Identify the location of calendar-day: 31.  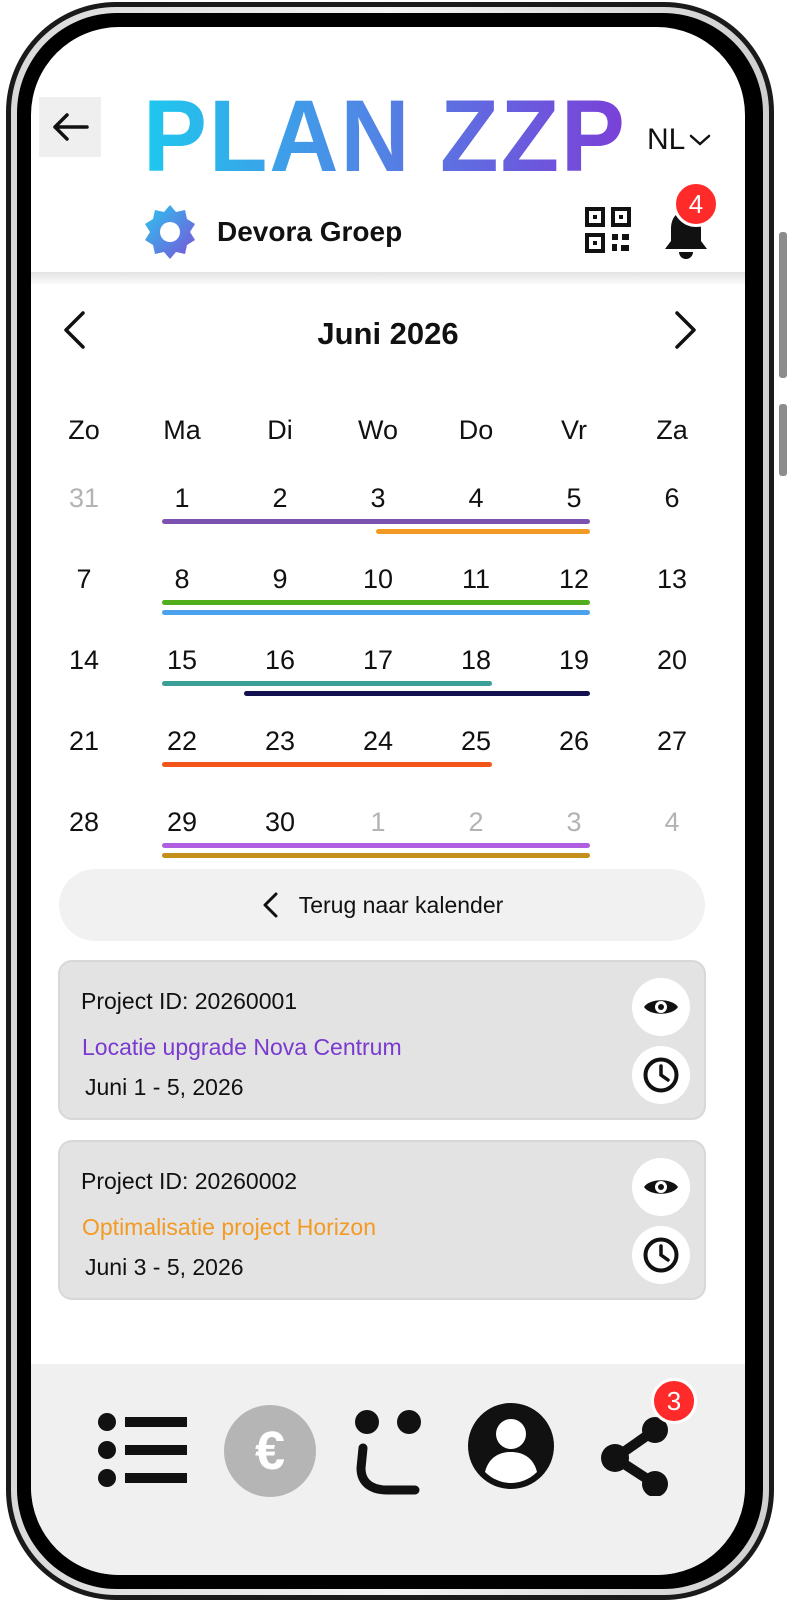
(84, 498).